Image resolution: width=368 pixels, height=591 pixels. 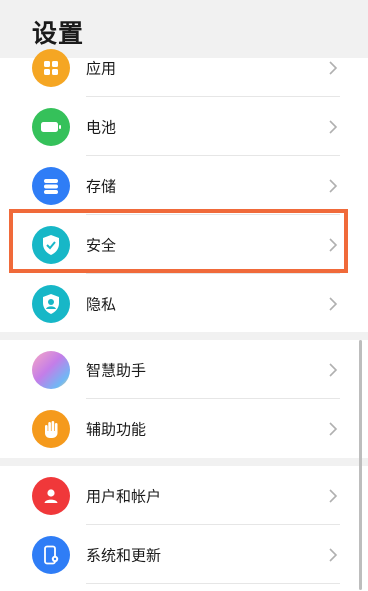 I want to click on settings-item-users-accounts: 用户和帐户, so click(x=184, y=495).